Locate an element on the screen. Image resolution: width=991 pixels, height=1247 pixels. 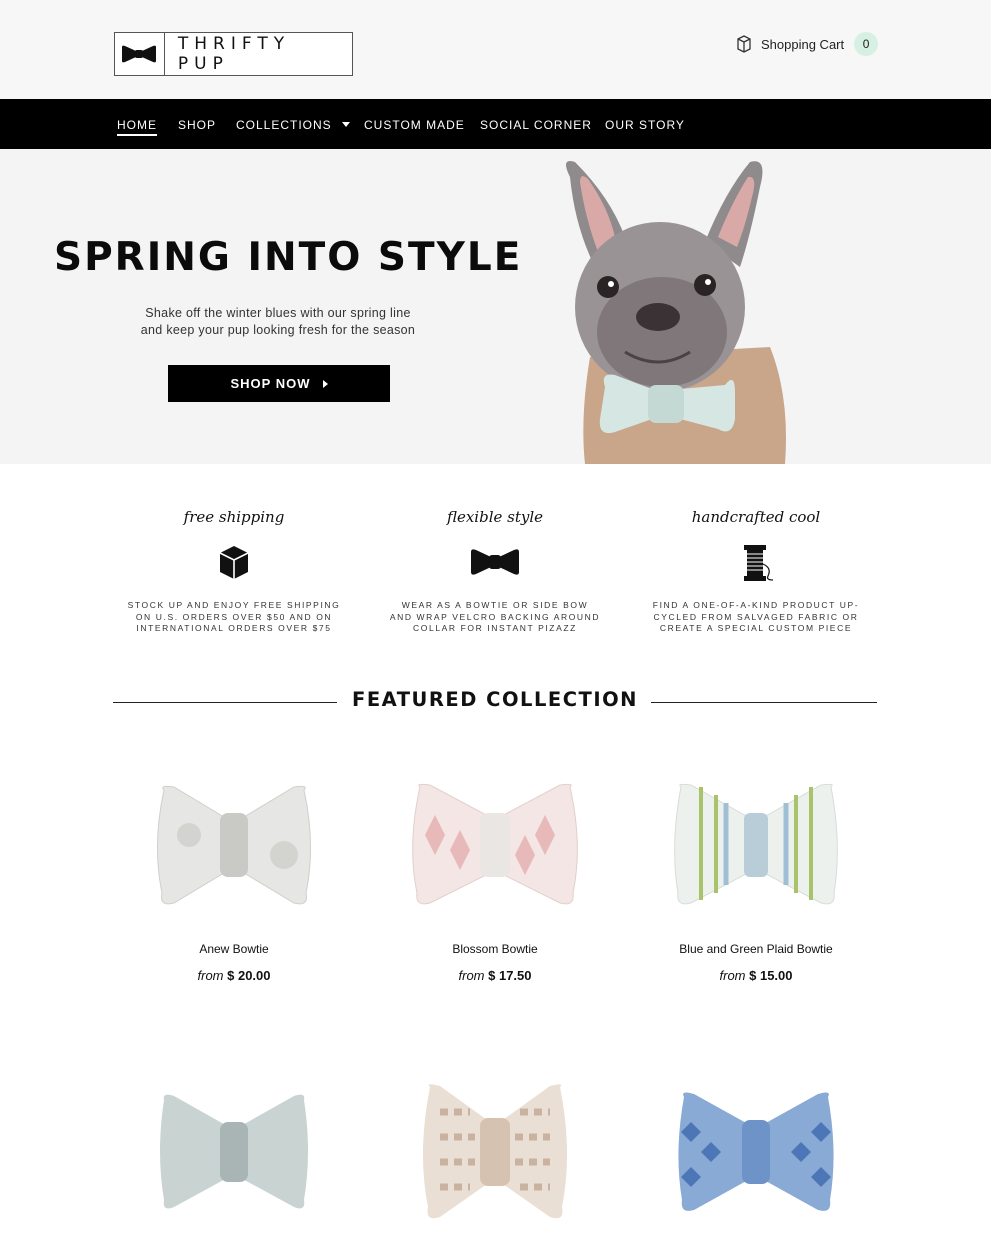
feature-title: free shipping is located at coordinates (234, 517).